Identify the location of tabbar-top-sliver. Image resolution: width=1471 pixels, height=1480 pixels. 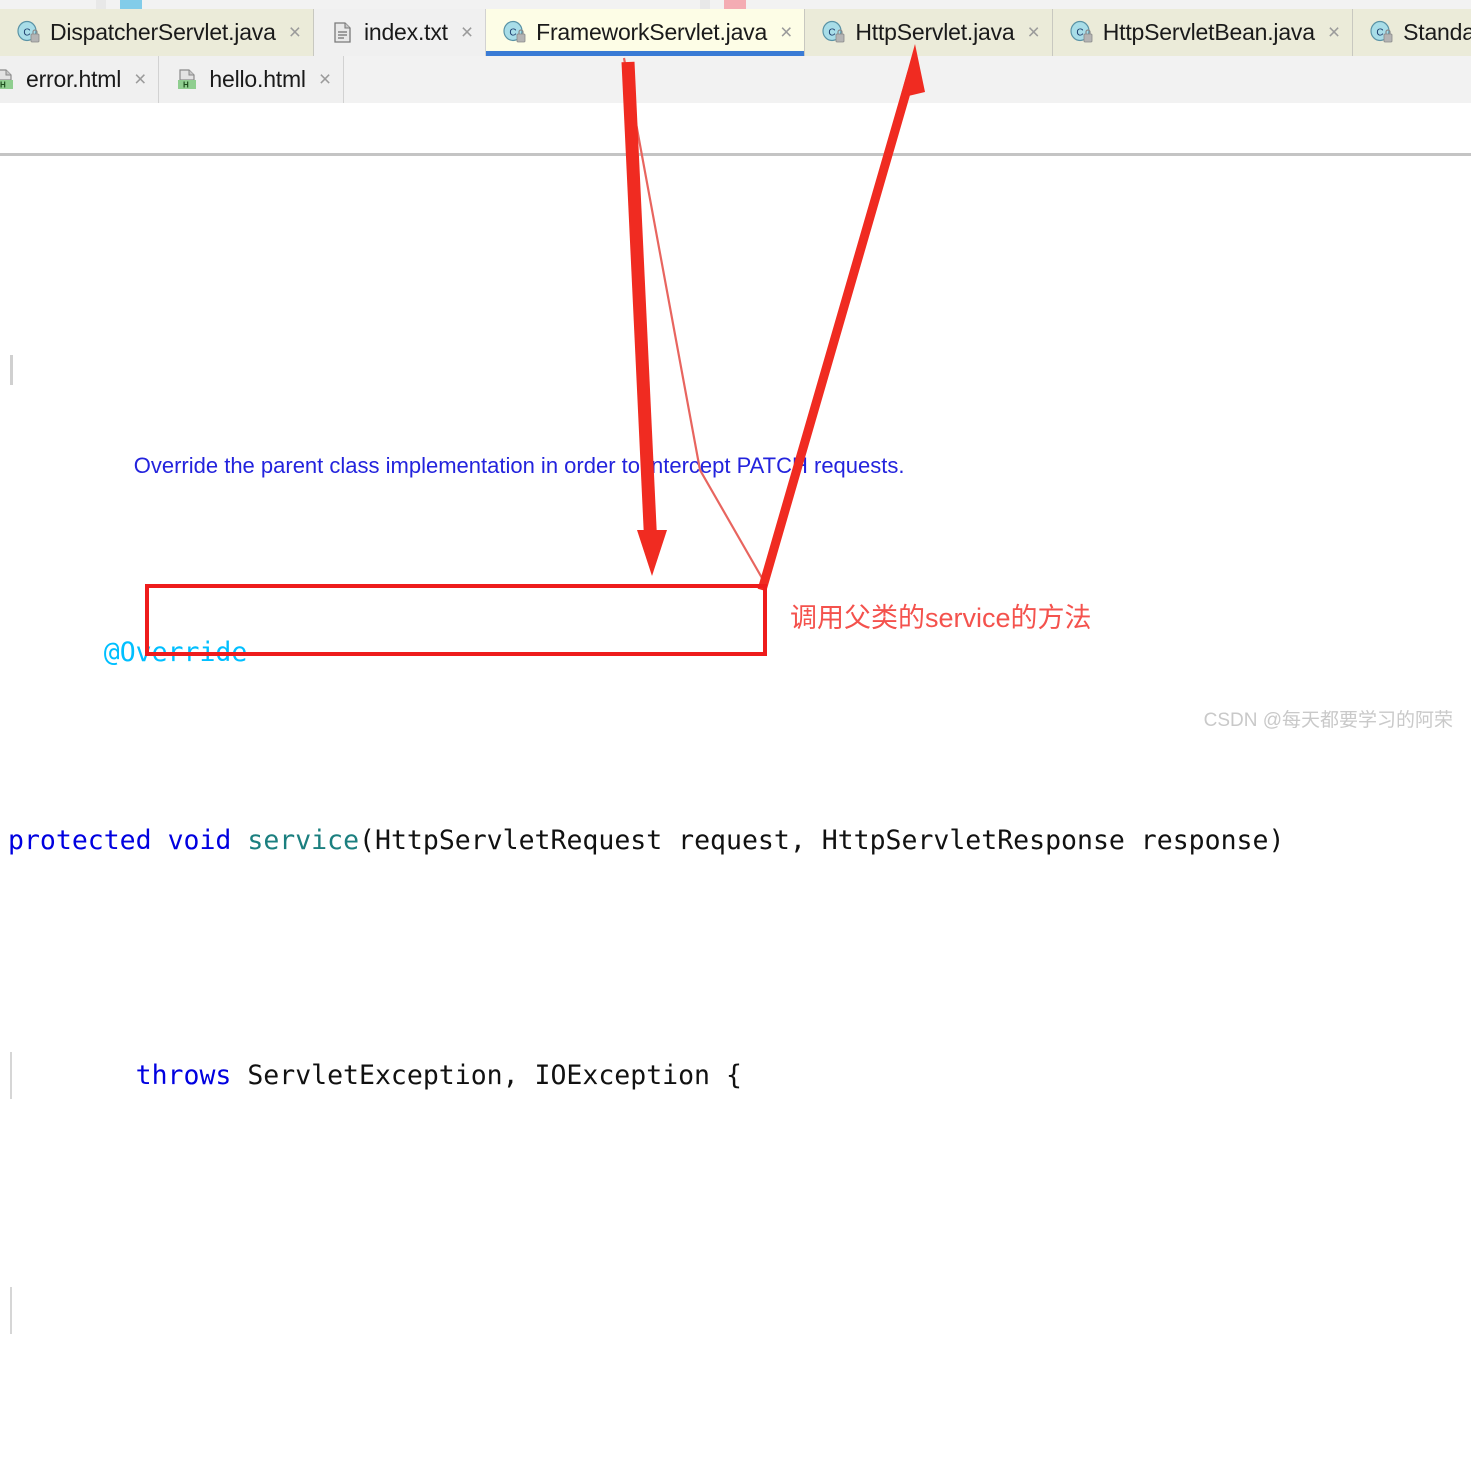
(735, 4).